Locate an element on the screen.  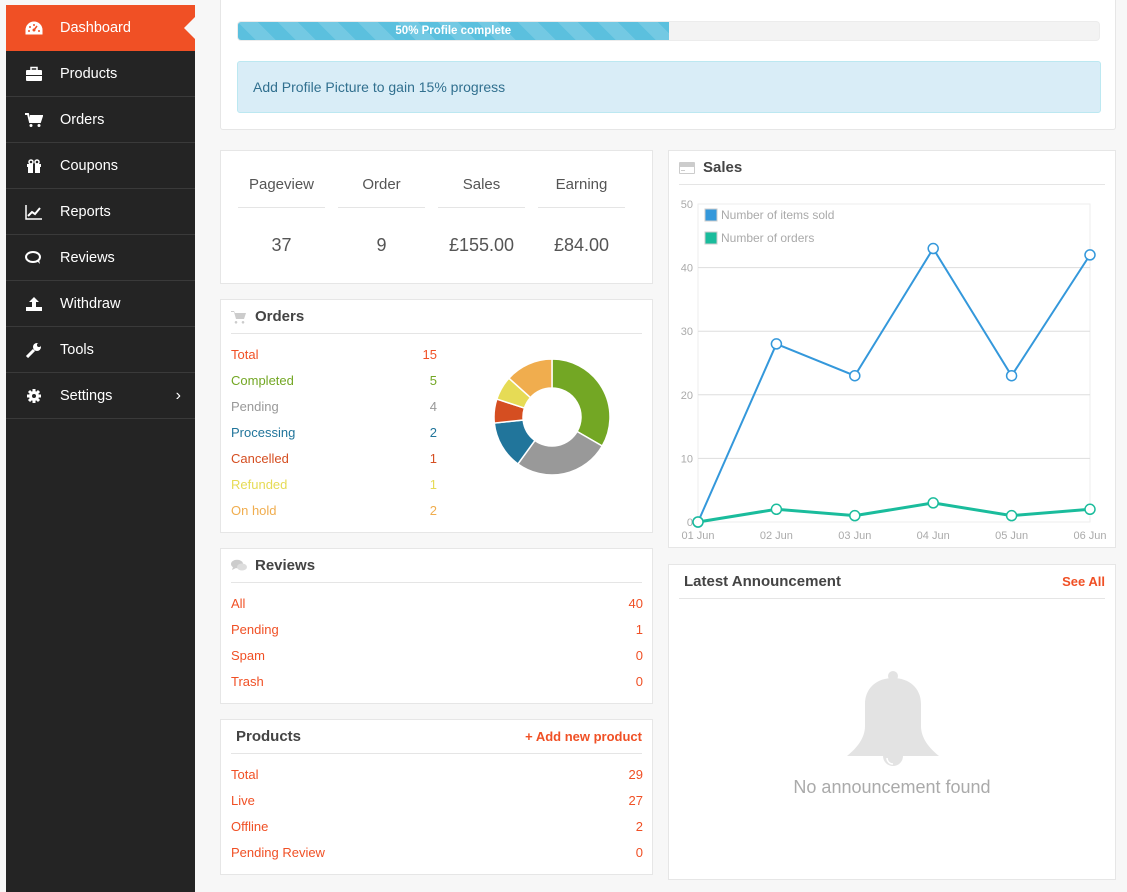
sidebar-item-coupons: Coupons is located at coordinates (100, 166).